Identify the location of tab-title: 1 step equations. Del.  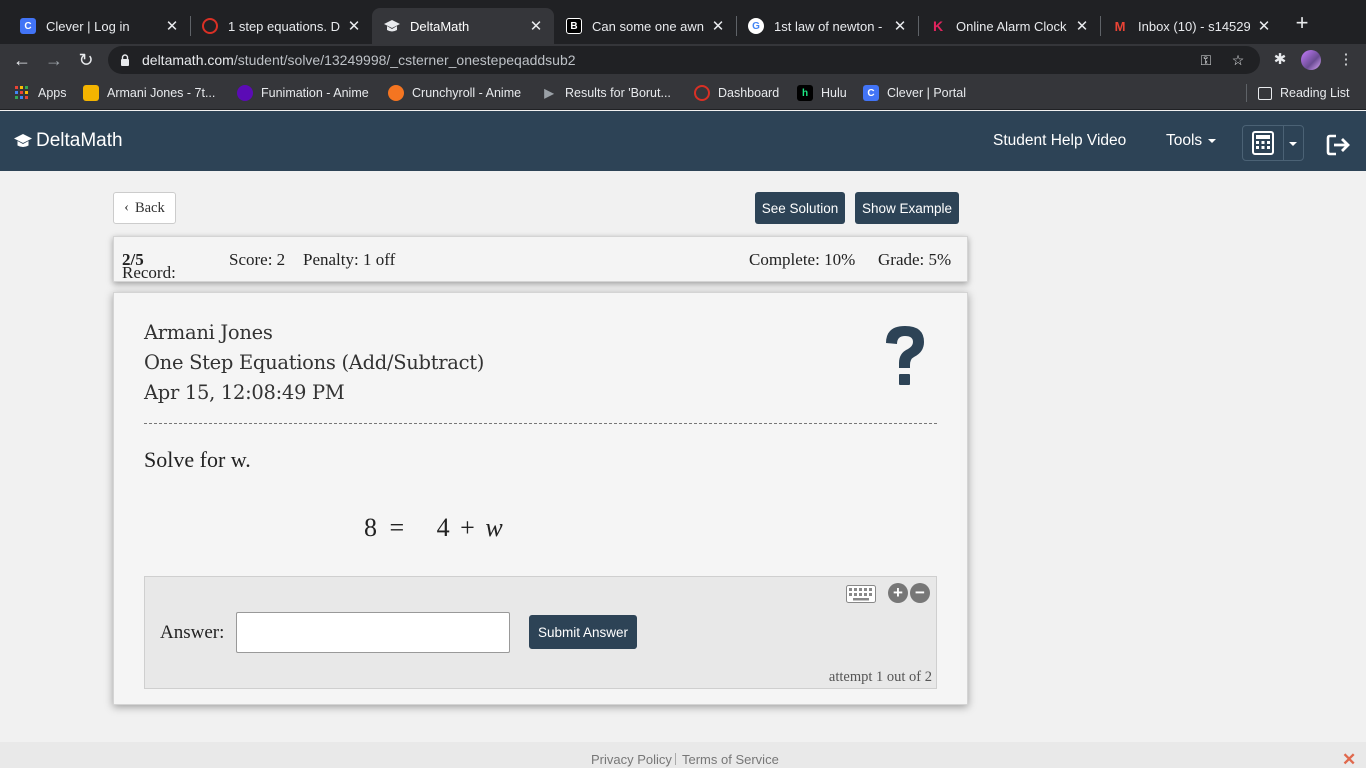
(284, 26).